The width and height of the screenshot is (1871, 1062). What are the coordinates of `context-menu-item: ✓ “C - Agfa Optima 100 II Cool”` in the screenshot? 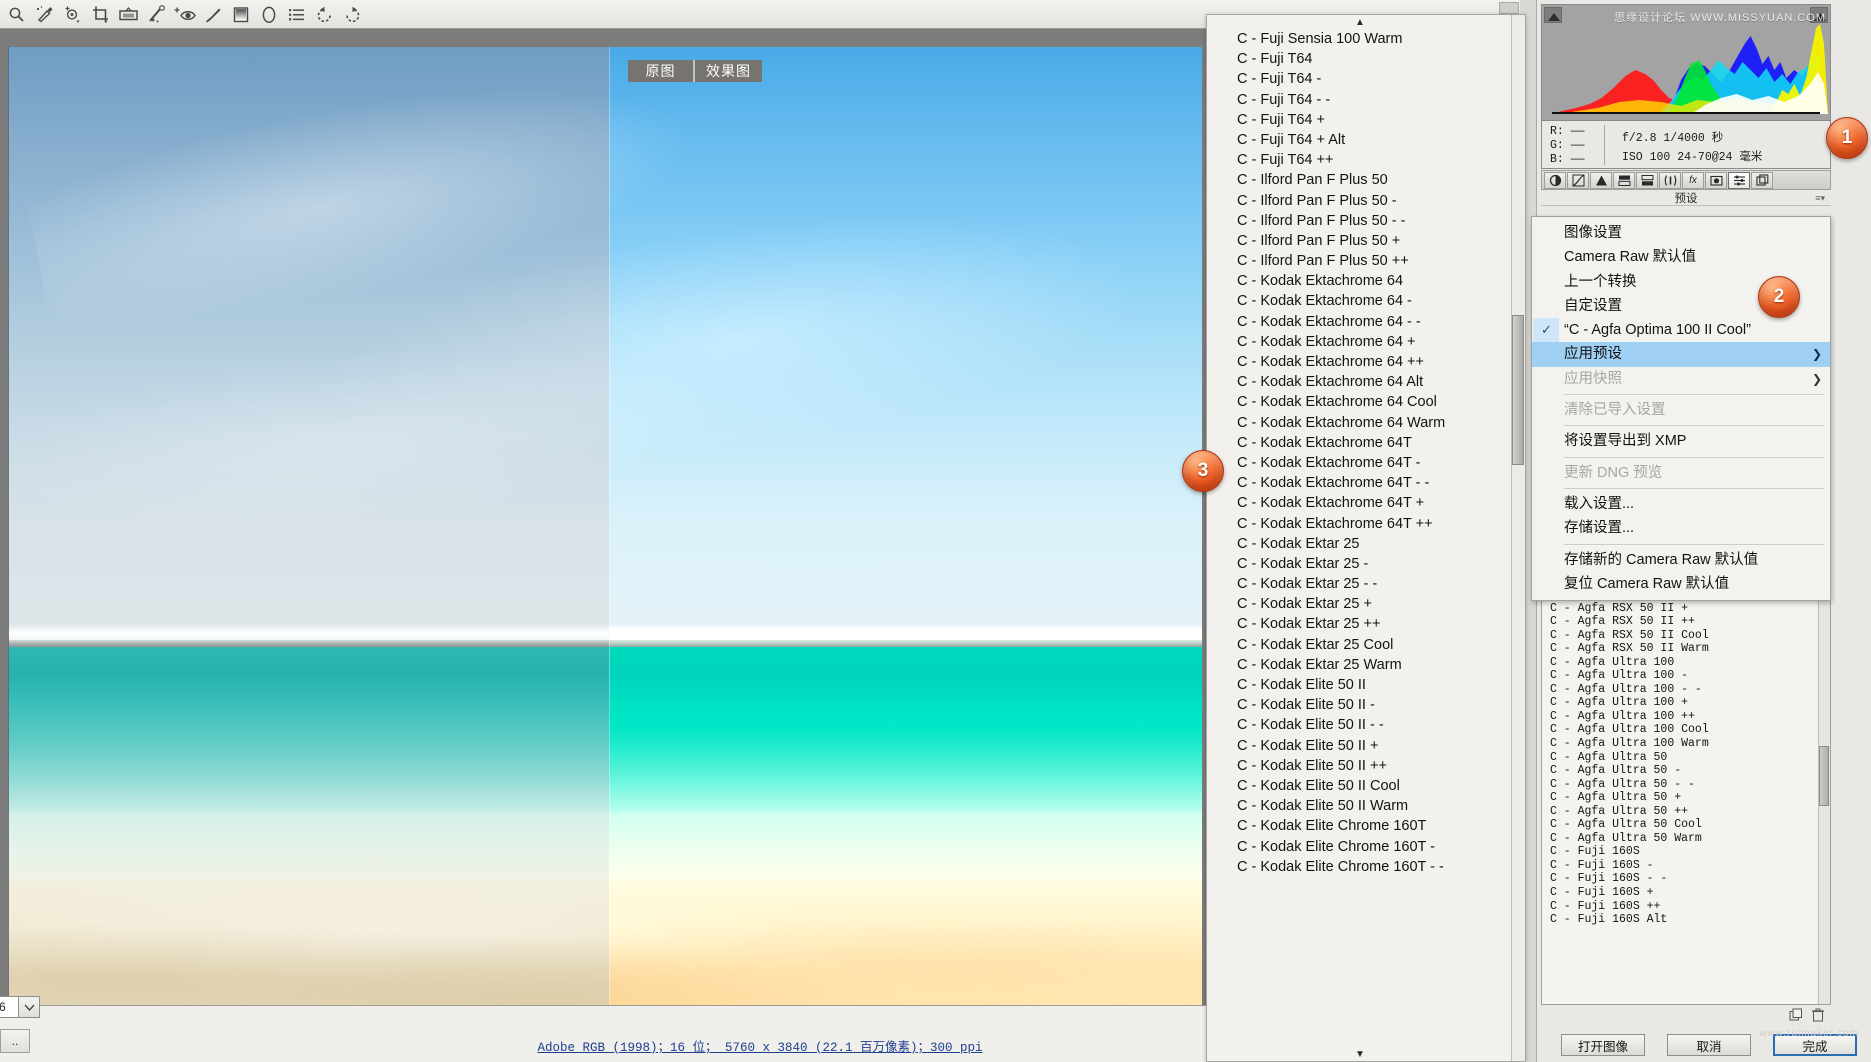 It's located at (1681, 330).